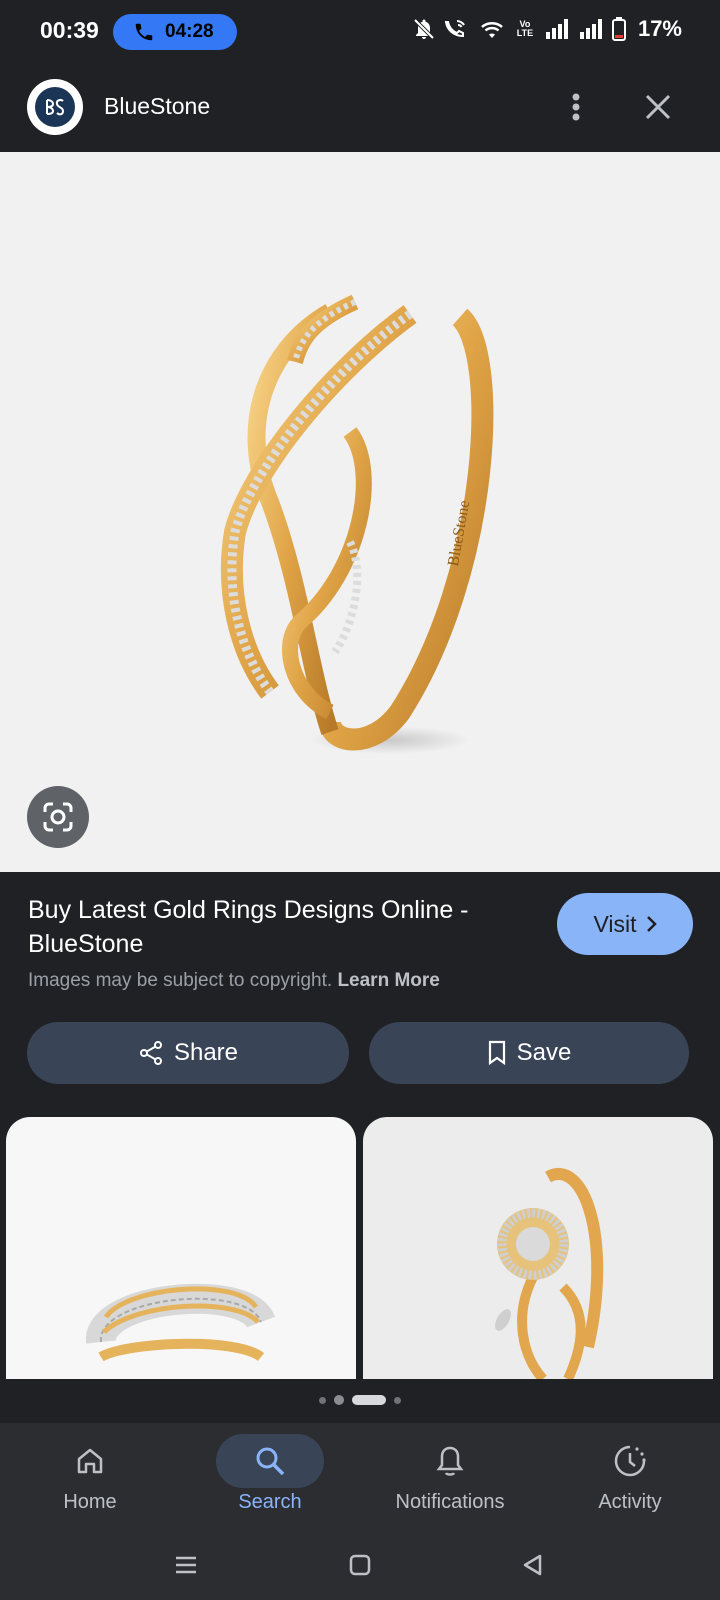 This screenshot has width=720, height=1600. I want to click on share-icon, so click(150, 1053).